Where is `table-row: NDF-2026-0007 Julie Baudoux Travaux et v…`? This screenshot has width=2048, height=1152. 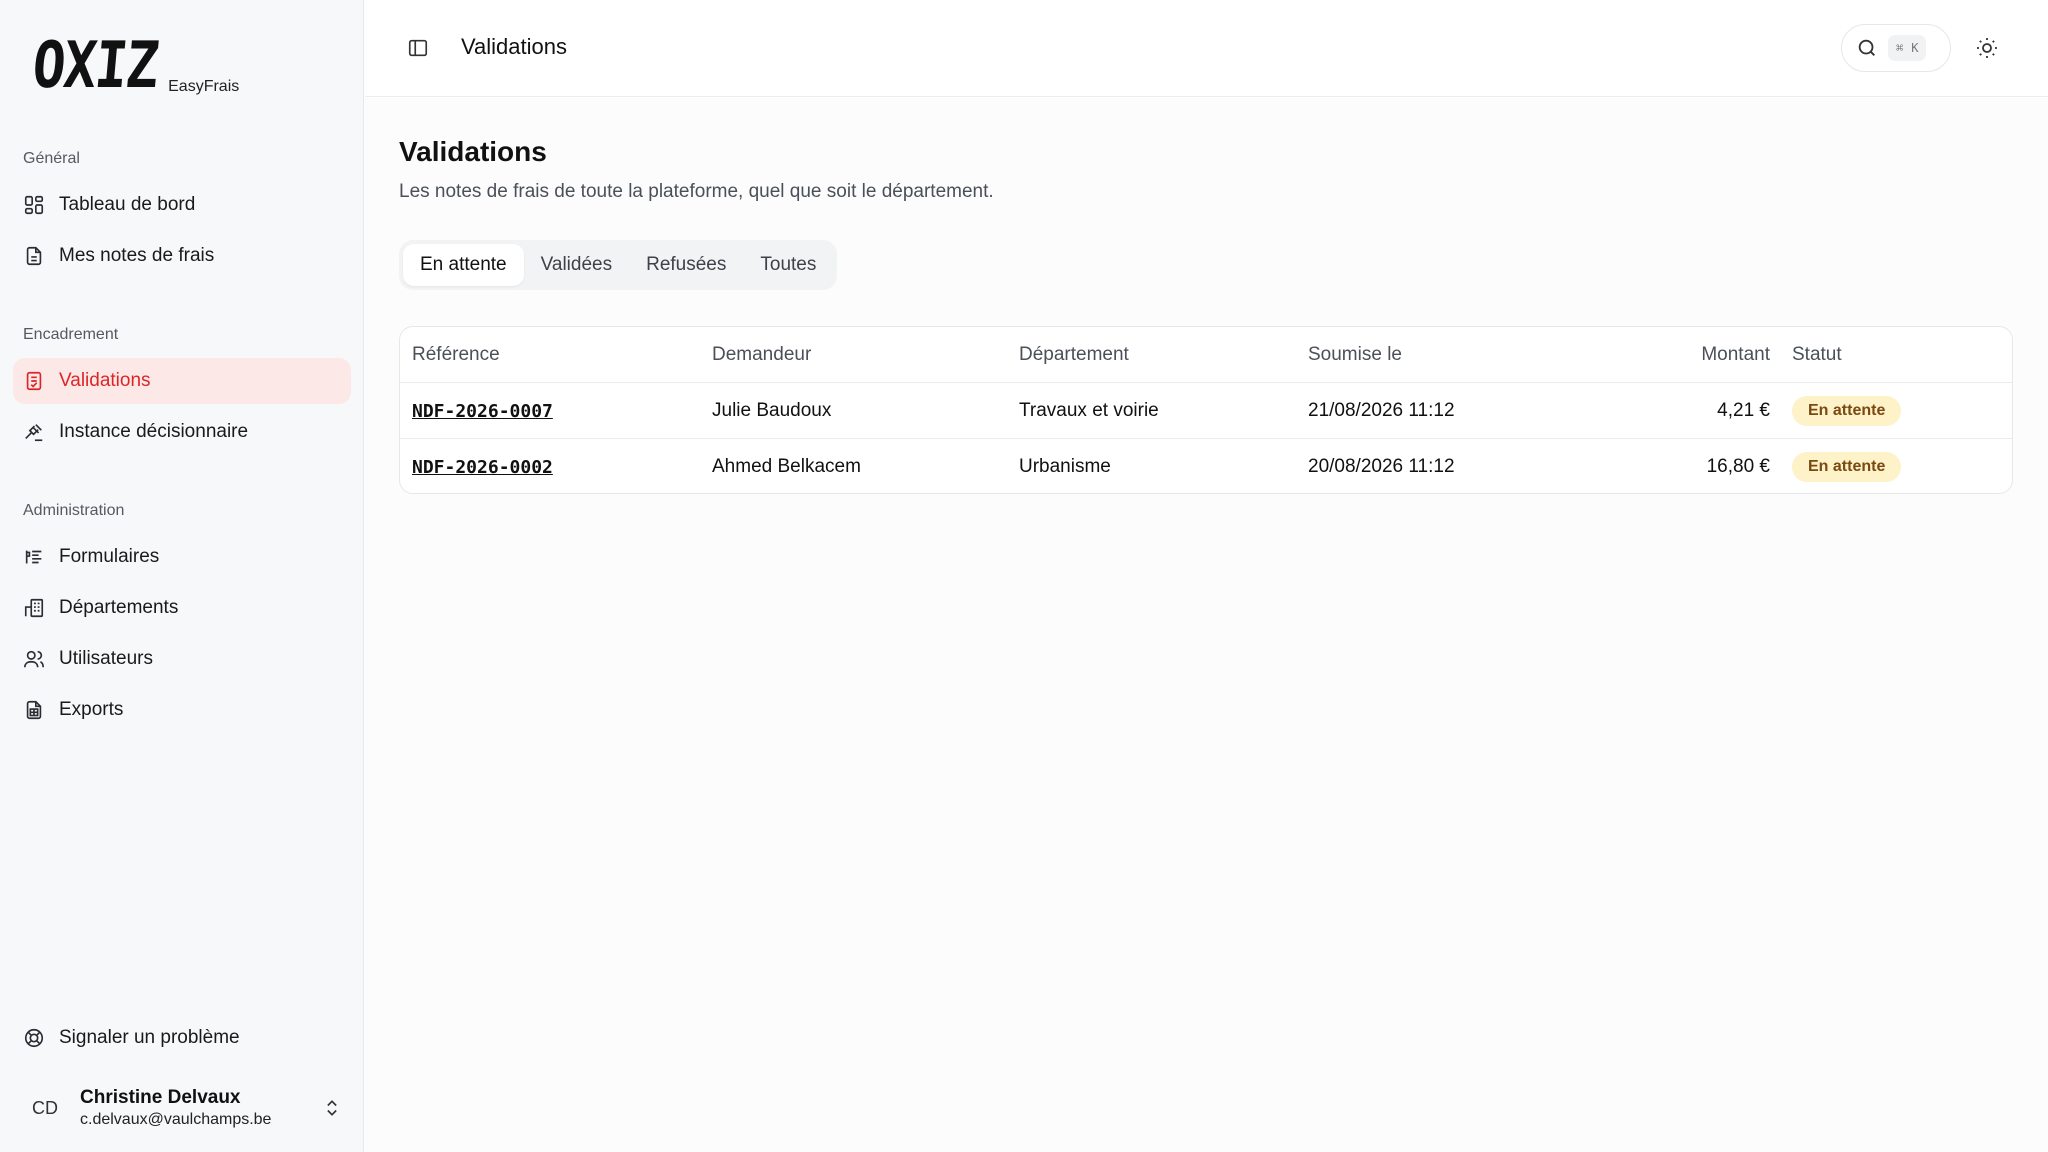
table-row: NDF-2026-0007 Julie Baudoux Travaux et v… is located at coordinates (1206, 411).